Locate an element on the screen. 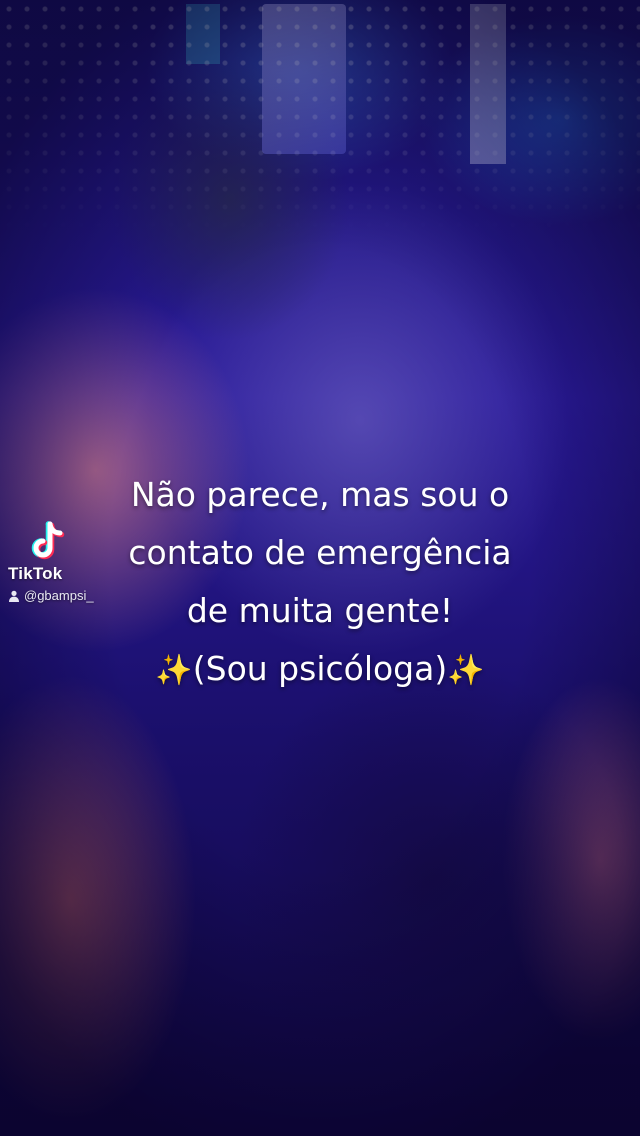 The width and height of the screenshot is (640, 1136). tiktok-logo-icon is located at coordinates (48, 542).